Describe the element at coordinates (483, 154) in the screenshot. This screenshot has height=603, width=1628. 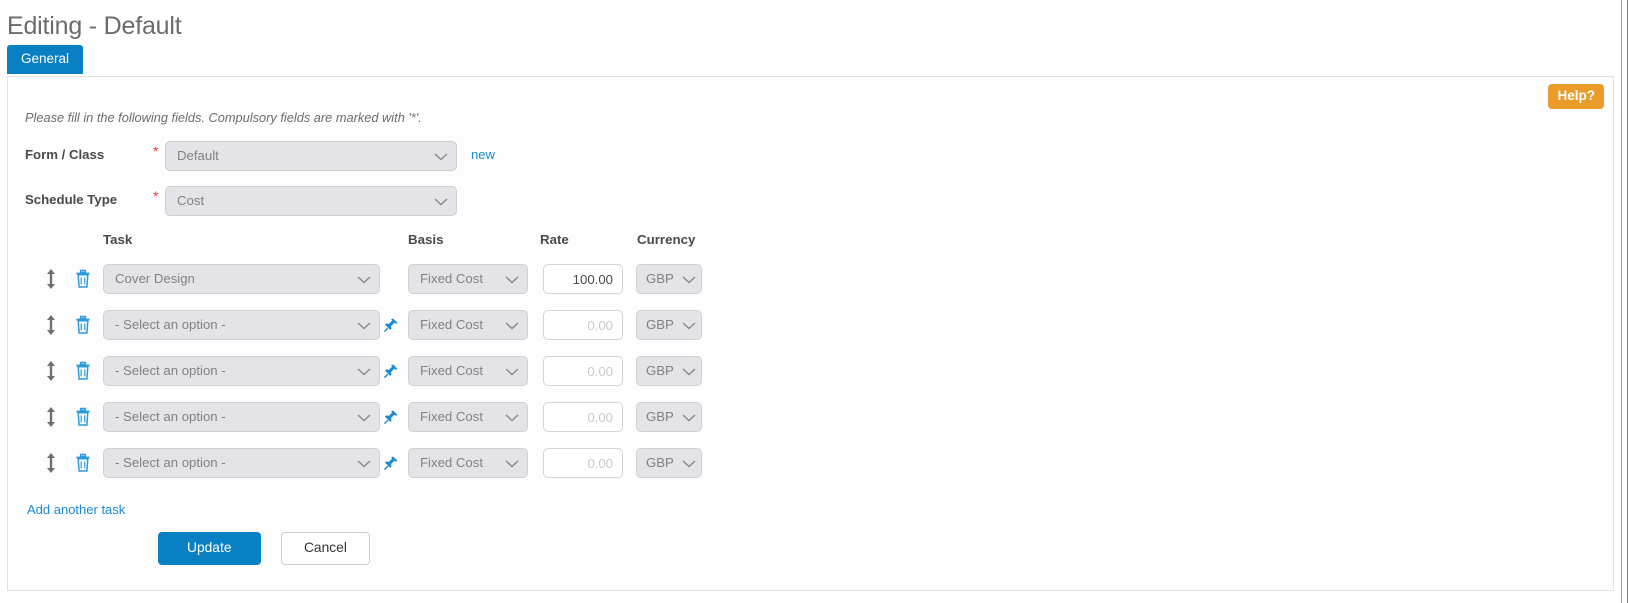
I see `new-form-class-link: new` at that location.